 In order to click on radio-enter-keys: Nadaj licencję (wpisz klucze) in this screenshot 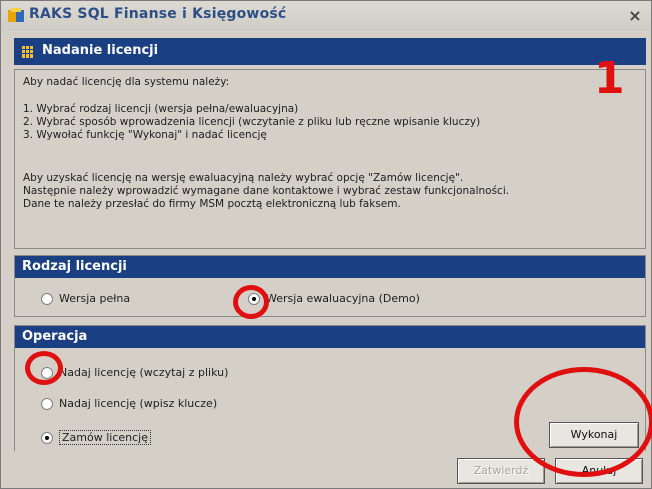, I will do `click(129, 403)`.